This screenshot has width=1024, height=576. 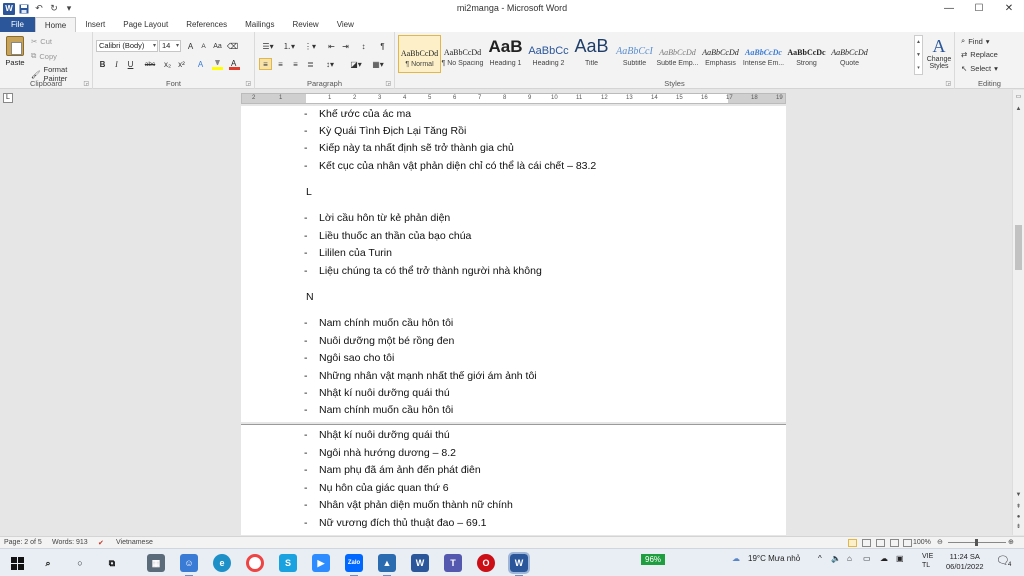 I want to click on list-item: - Lời cầu hôn từ kẻ phản diện, so click(x=377, y=218).